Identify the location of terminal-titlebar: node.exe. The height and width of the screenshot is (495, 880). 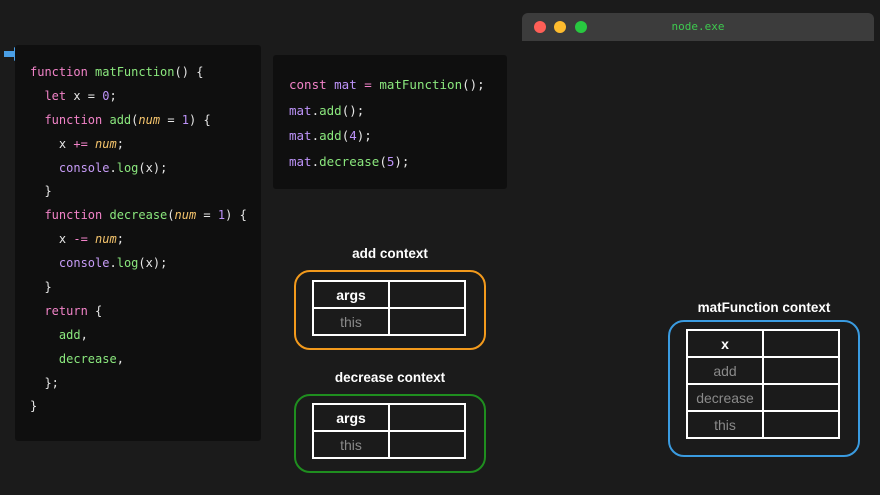
(698, 27).